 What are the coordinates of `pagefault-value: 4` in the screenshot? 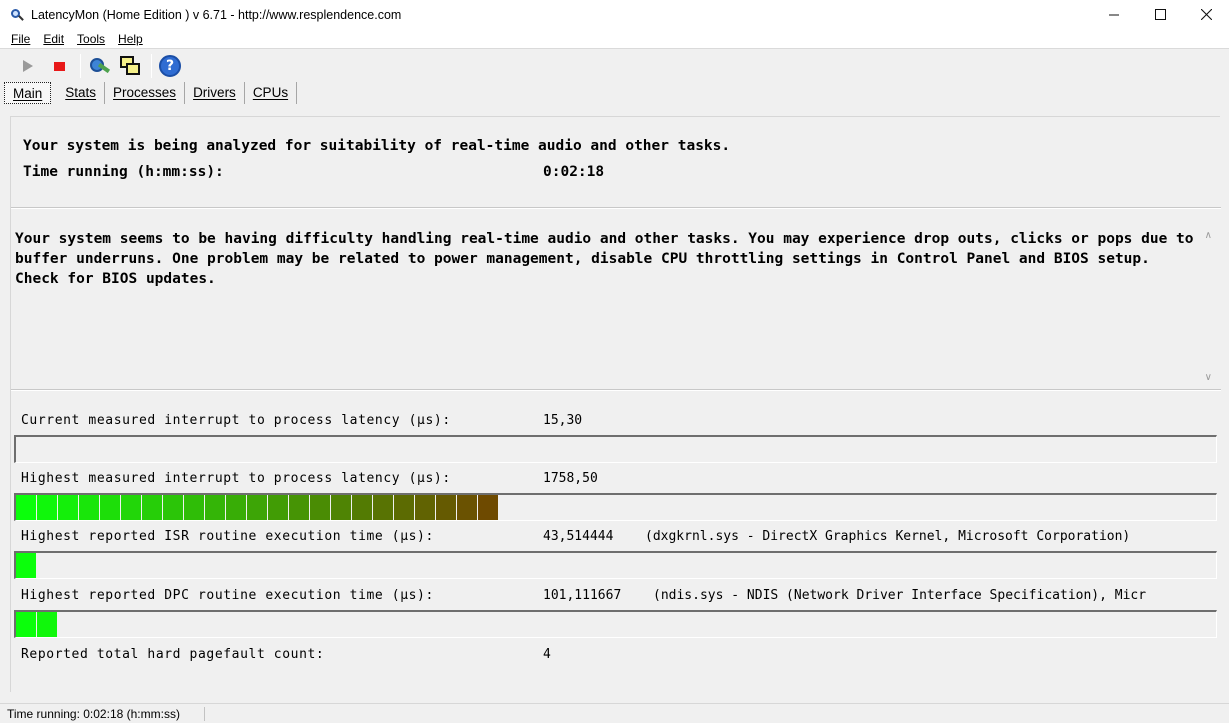 It's located at (547, 654).